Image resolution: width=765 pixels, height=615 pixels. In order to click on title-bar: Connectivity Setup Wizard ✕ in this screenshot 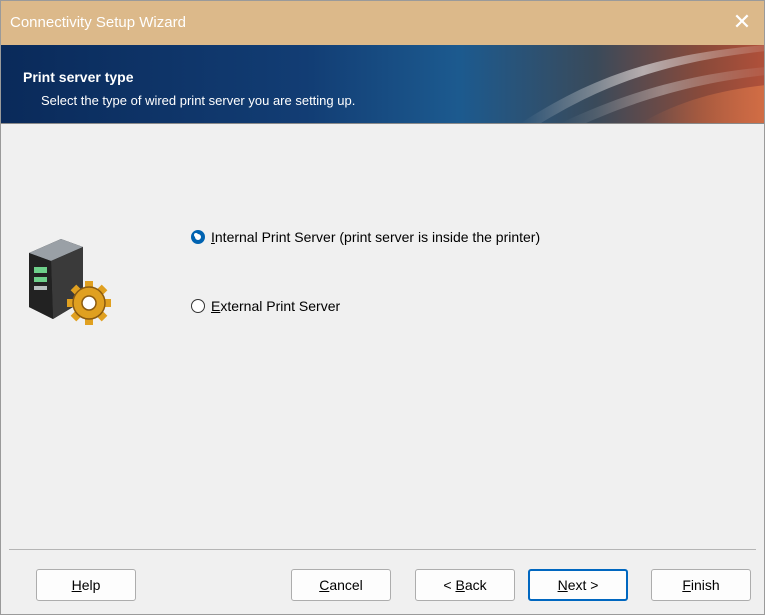, I will do `click(382, 23)`.